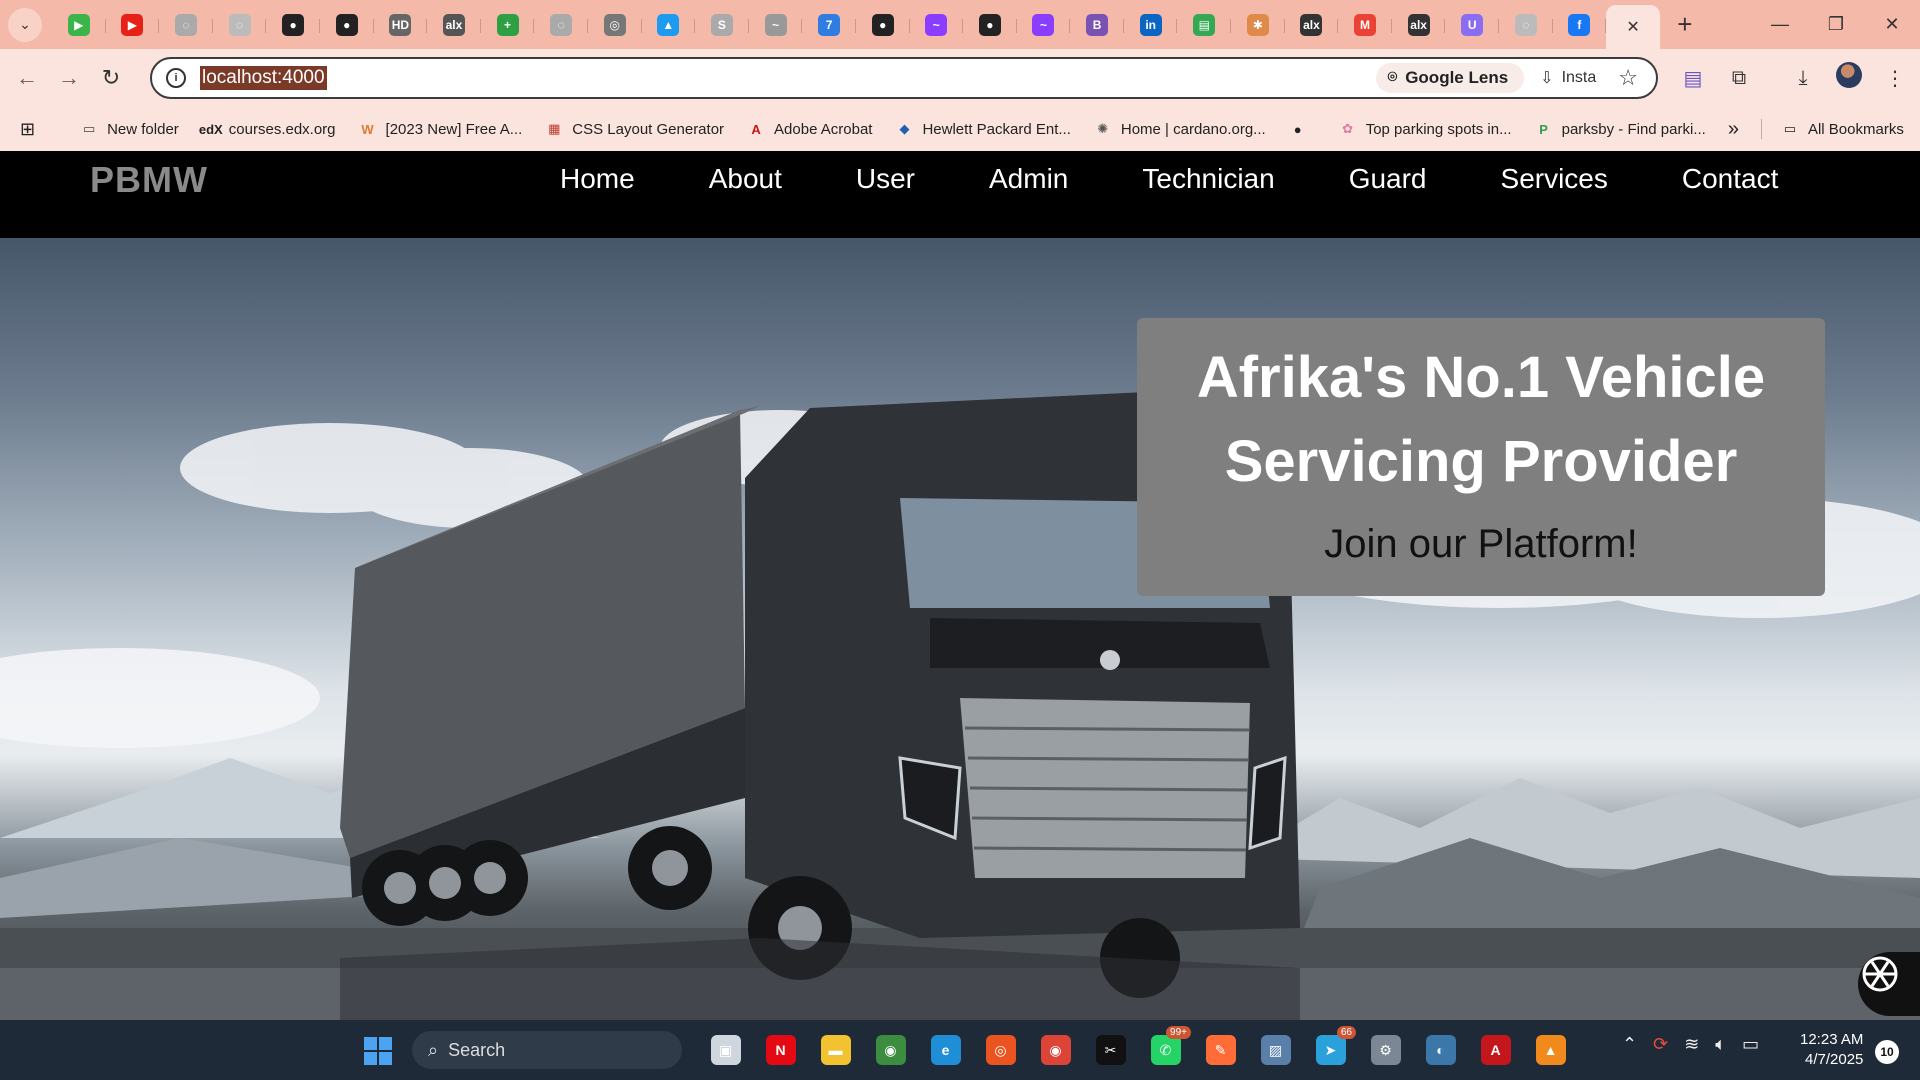 The image size is (1920, 1080). Describe the element at coordinates (176, 78) in the screenshot. I see `site-info-icon: i` at that location.